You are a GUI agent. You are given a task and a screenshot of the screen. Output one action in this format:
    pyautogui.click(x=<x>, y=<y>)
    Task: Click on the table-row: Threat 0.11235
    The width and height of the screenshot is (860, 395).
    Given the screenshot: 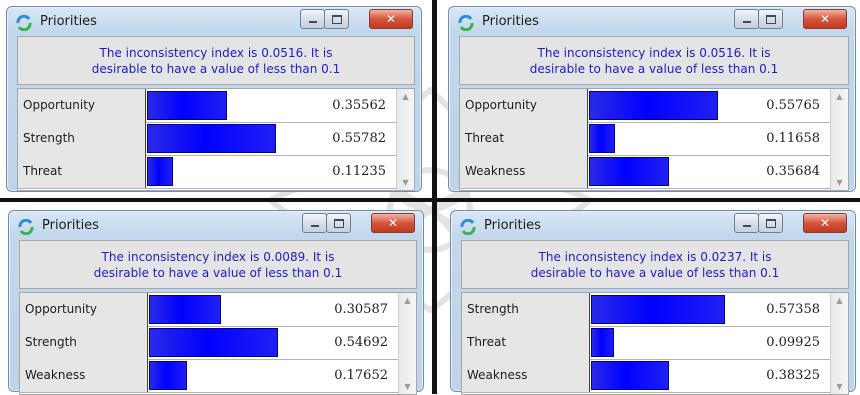 What is the action you would take?
    pyautogui.click(x=207, y=172)
    